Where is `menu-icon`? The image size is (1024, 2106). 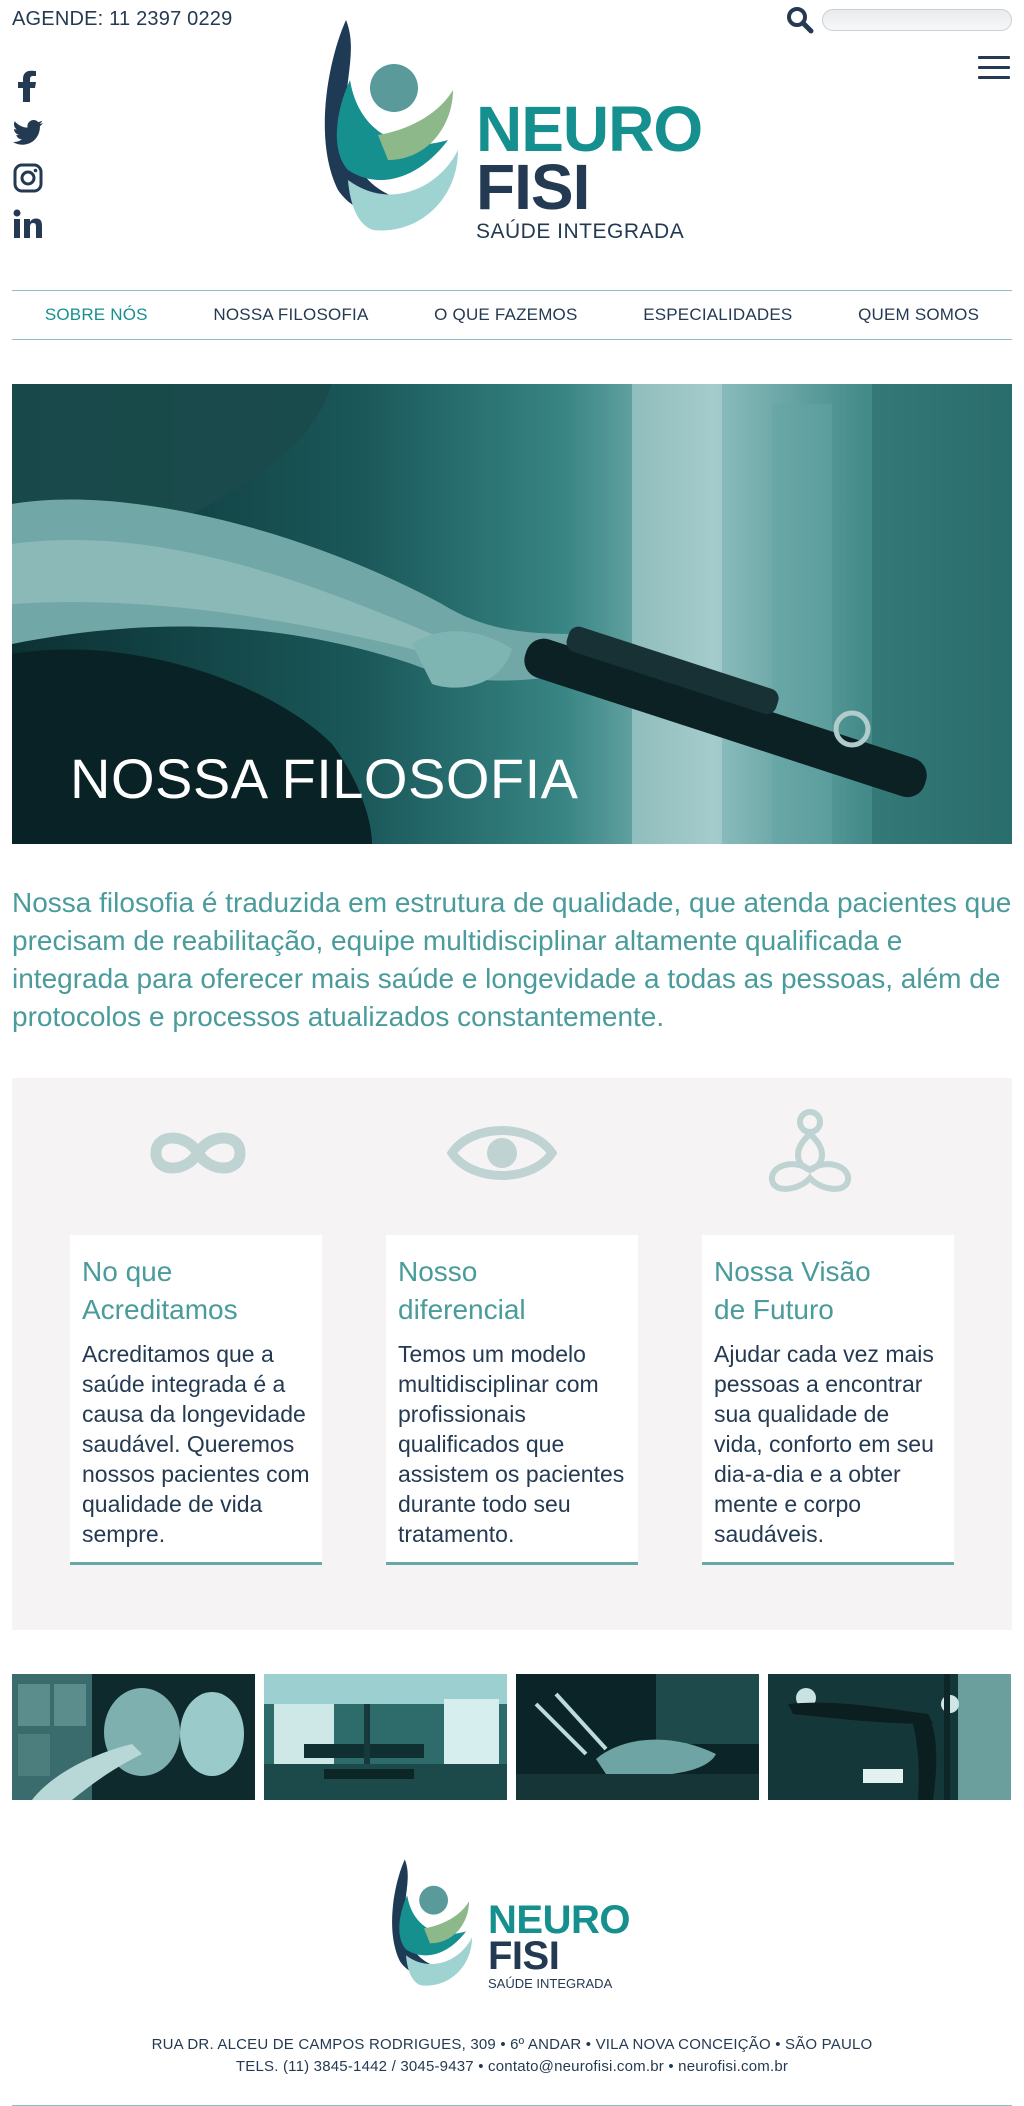
menu-icon is located at coordinates (994, 69).